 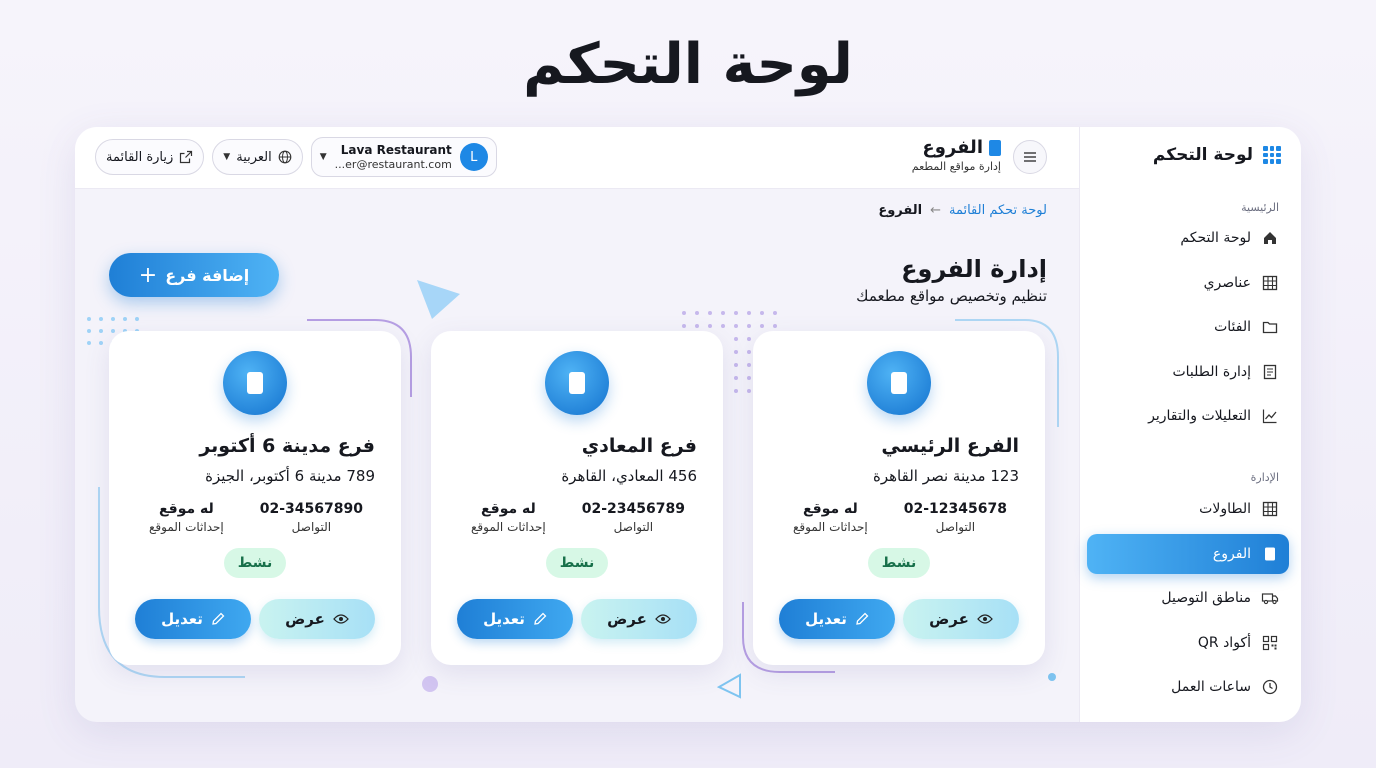 I want to click on language-selector: العربية ▼, so click(x=257, y=157).